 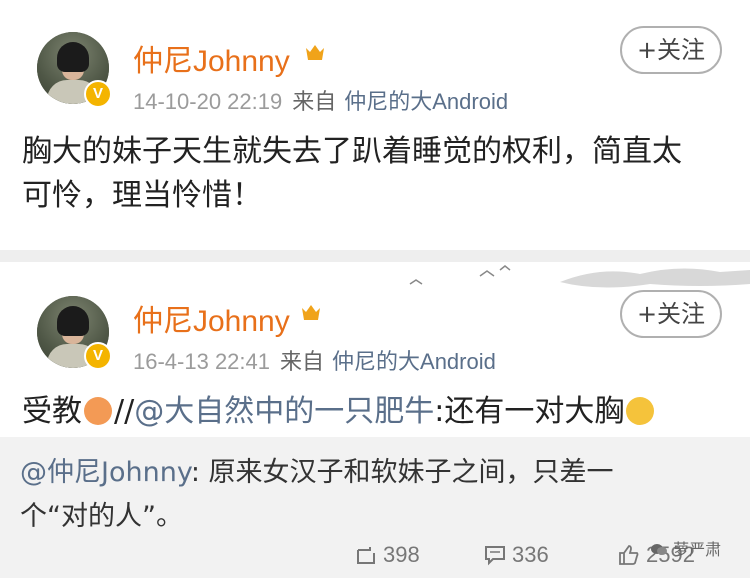 What do you see at coordinates (375, 256) in the screenshot?
I see `post-divider` at bounding box center [375, 256].